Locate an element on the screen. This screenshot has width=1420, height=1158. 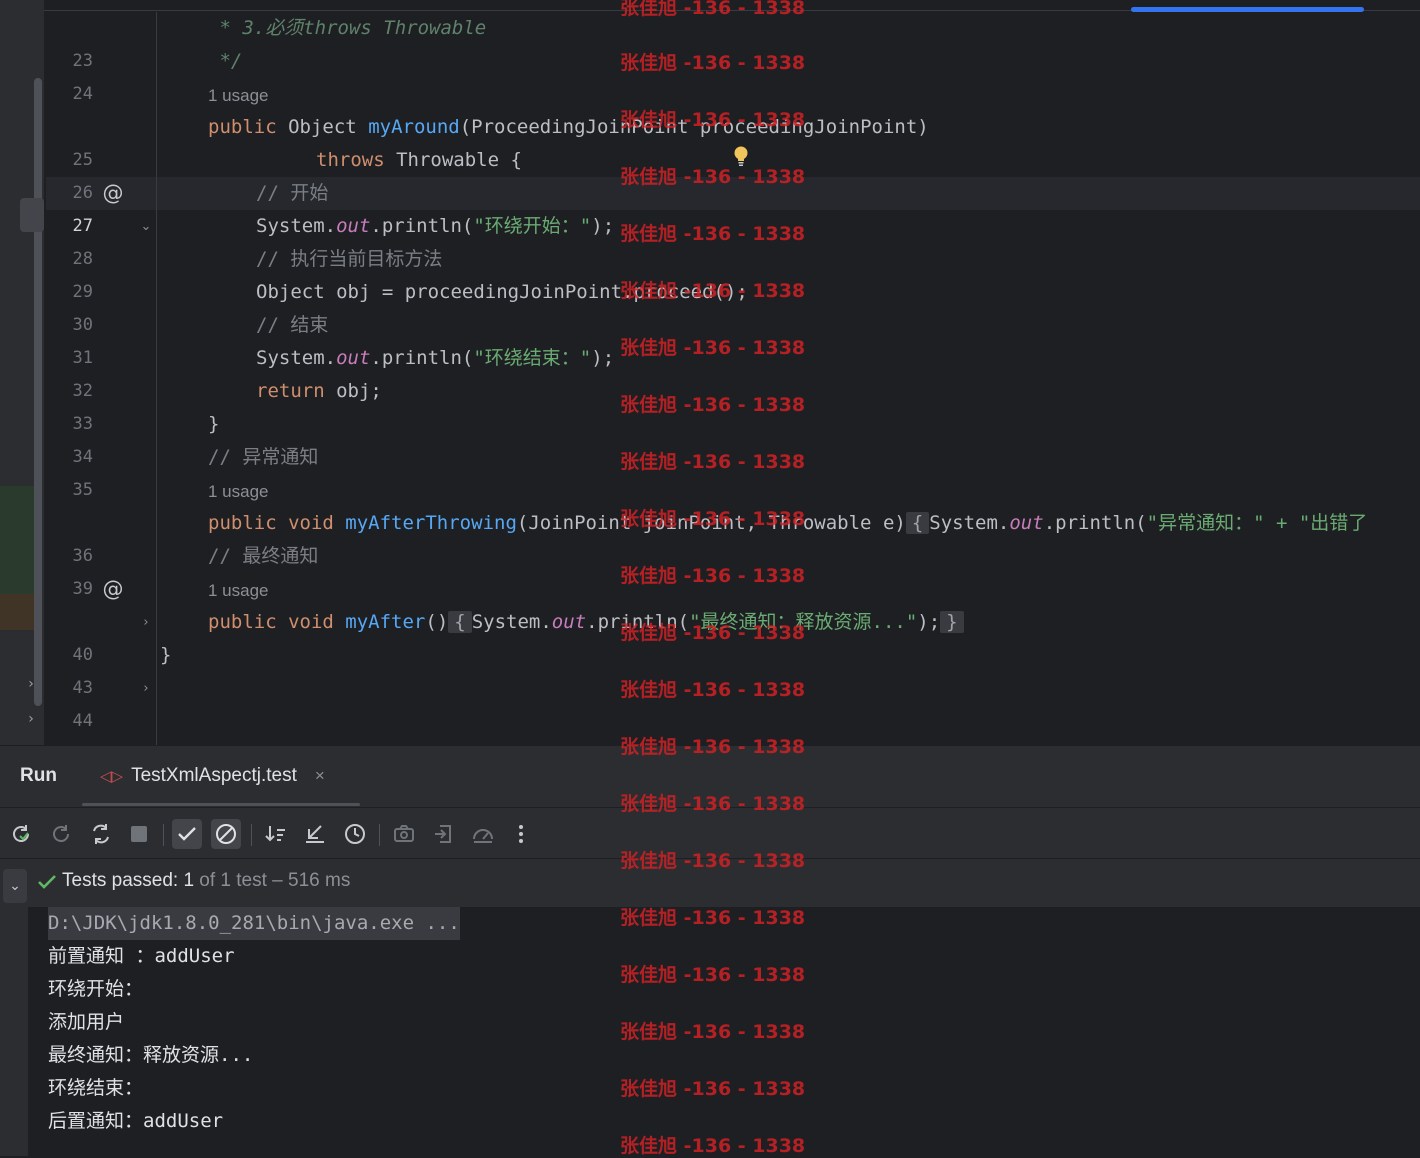
static-field: out is located at coordinates (1026, 523).